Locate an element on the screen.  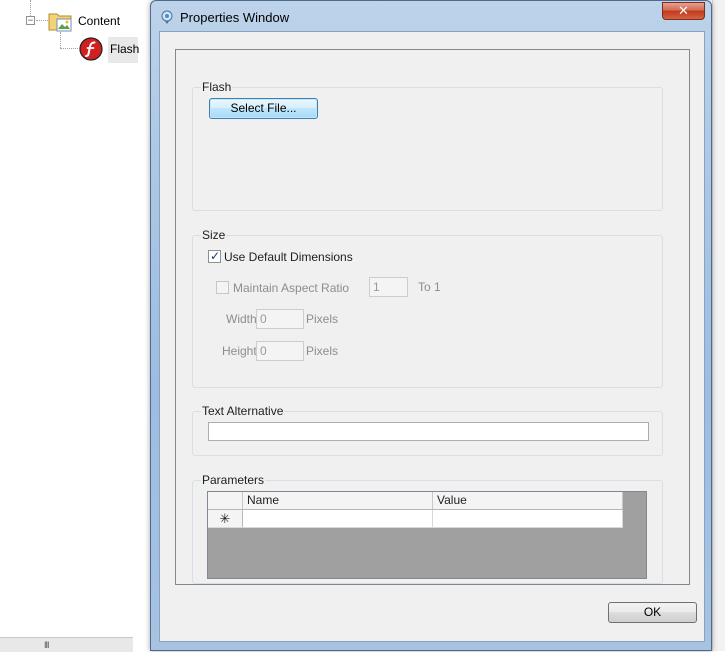
flash-icon is located at coordinates (91, 49).